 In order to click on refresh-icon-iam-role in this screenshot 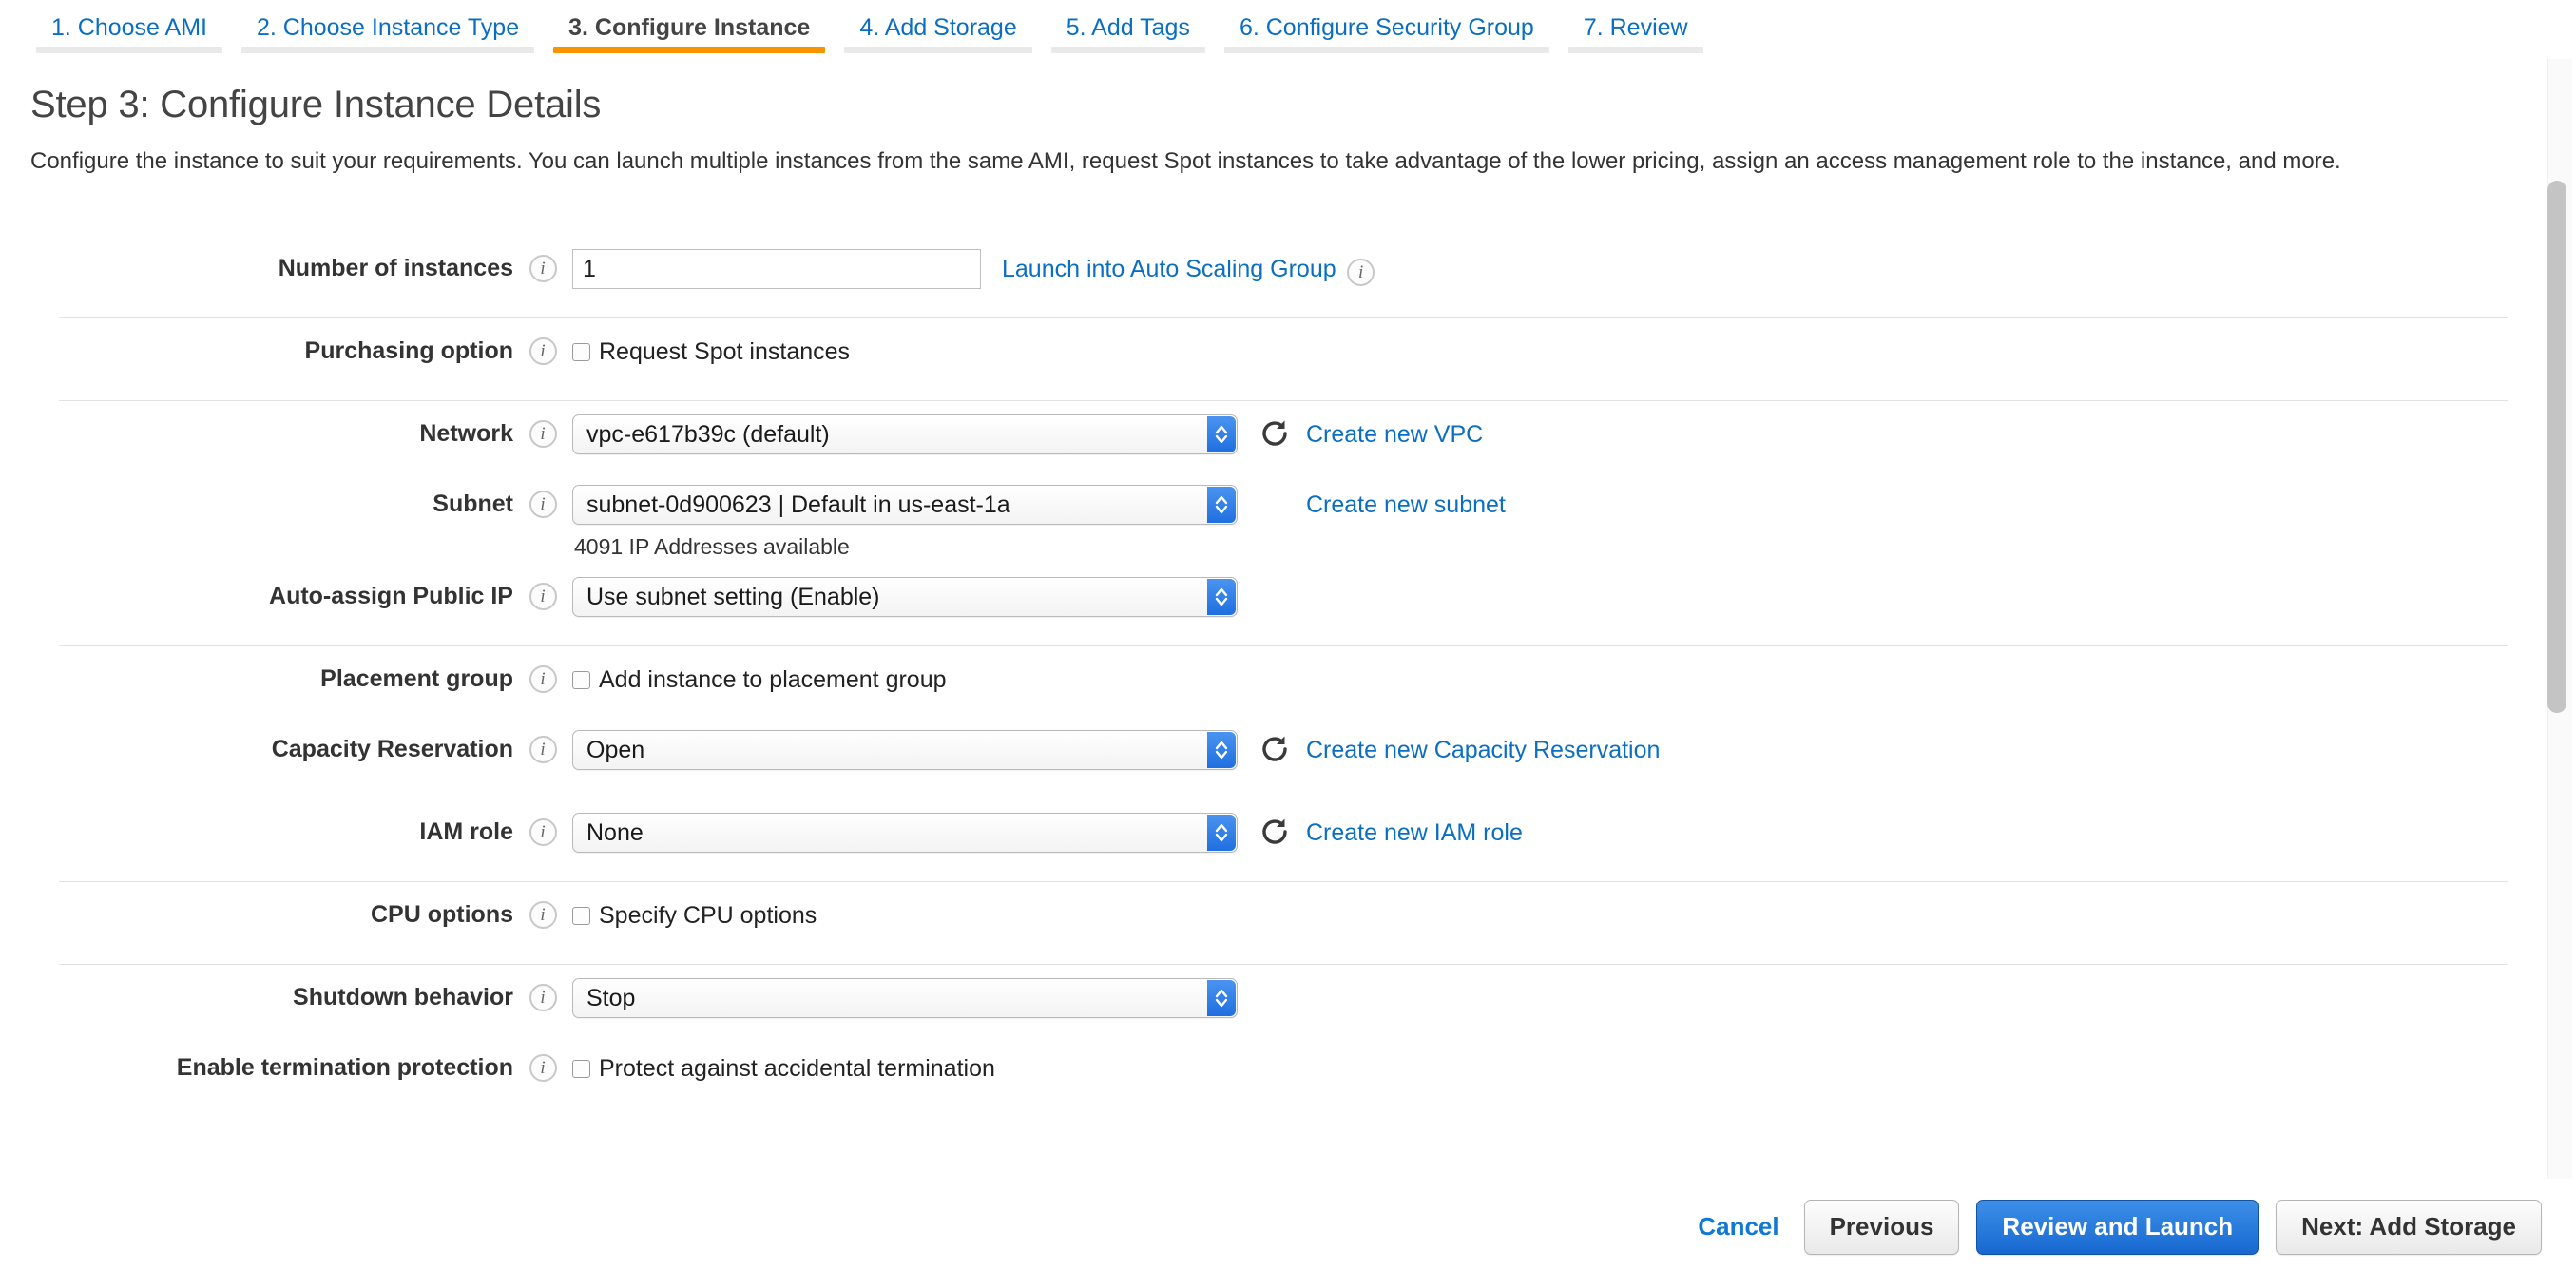, I will do `click(1275, 832)`.